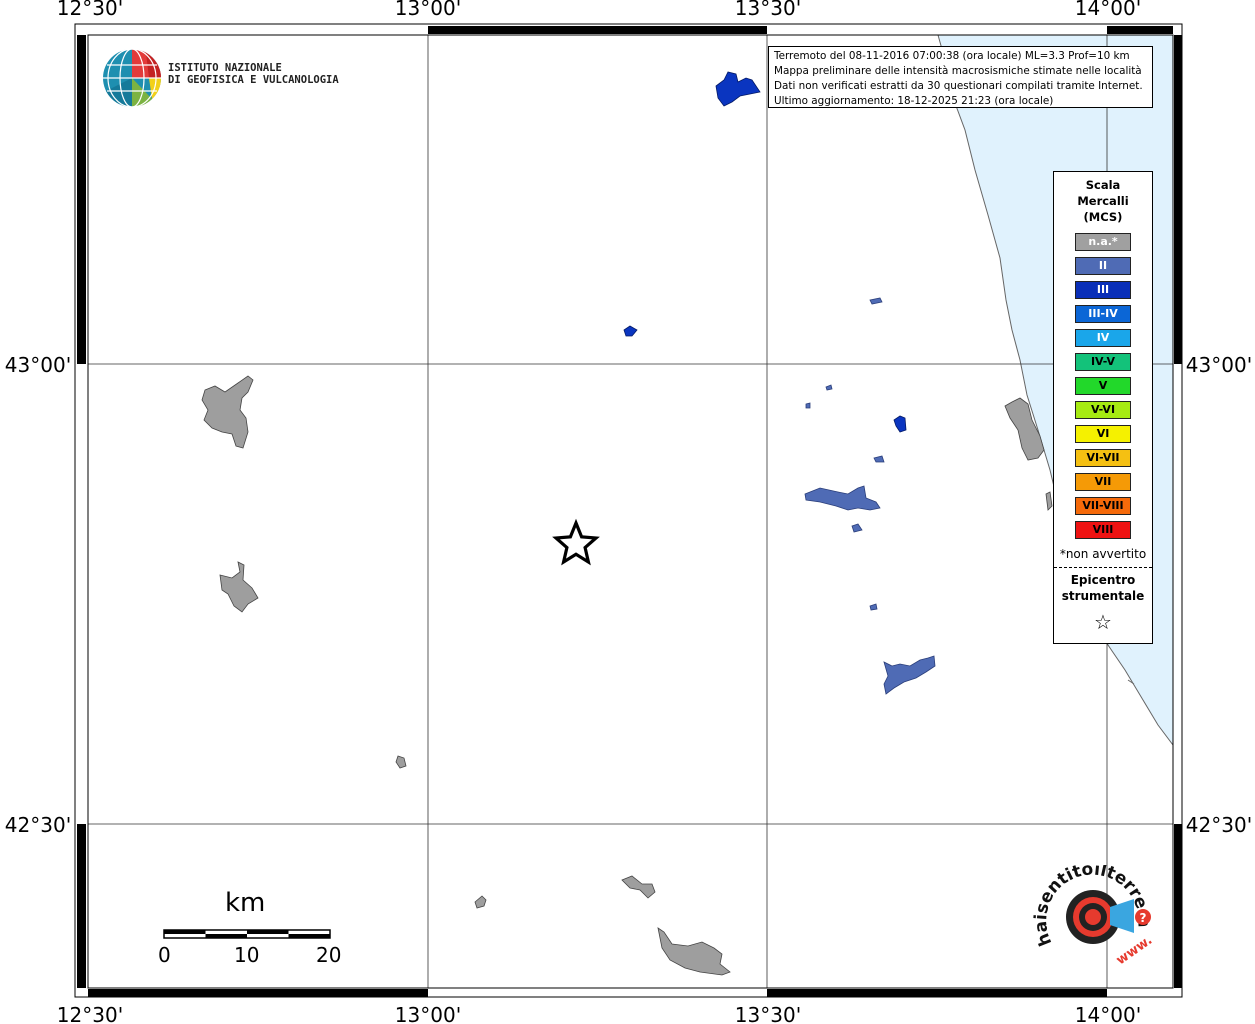 This screenshot has height=1024, width=1255. Describe the element at coordinates (255, 928) in the screenshot. I see `scale-bar: km 0 10 20` at that location.